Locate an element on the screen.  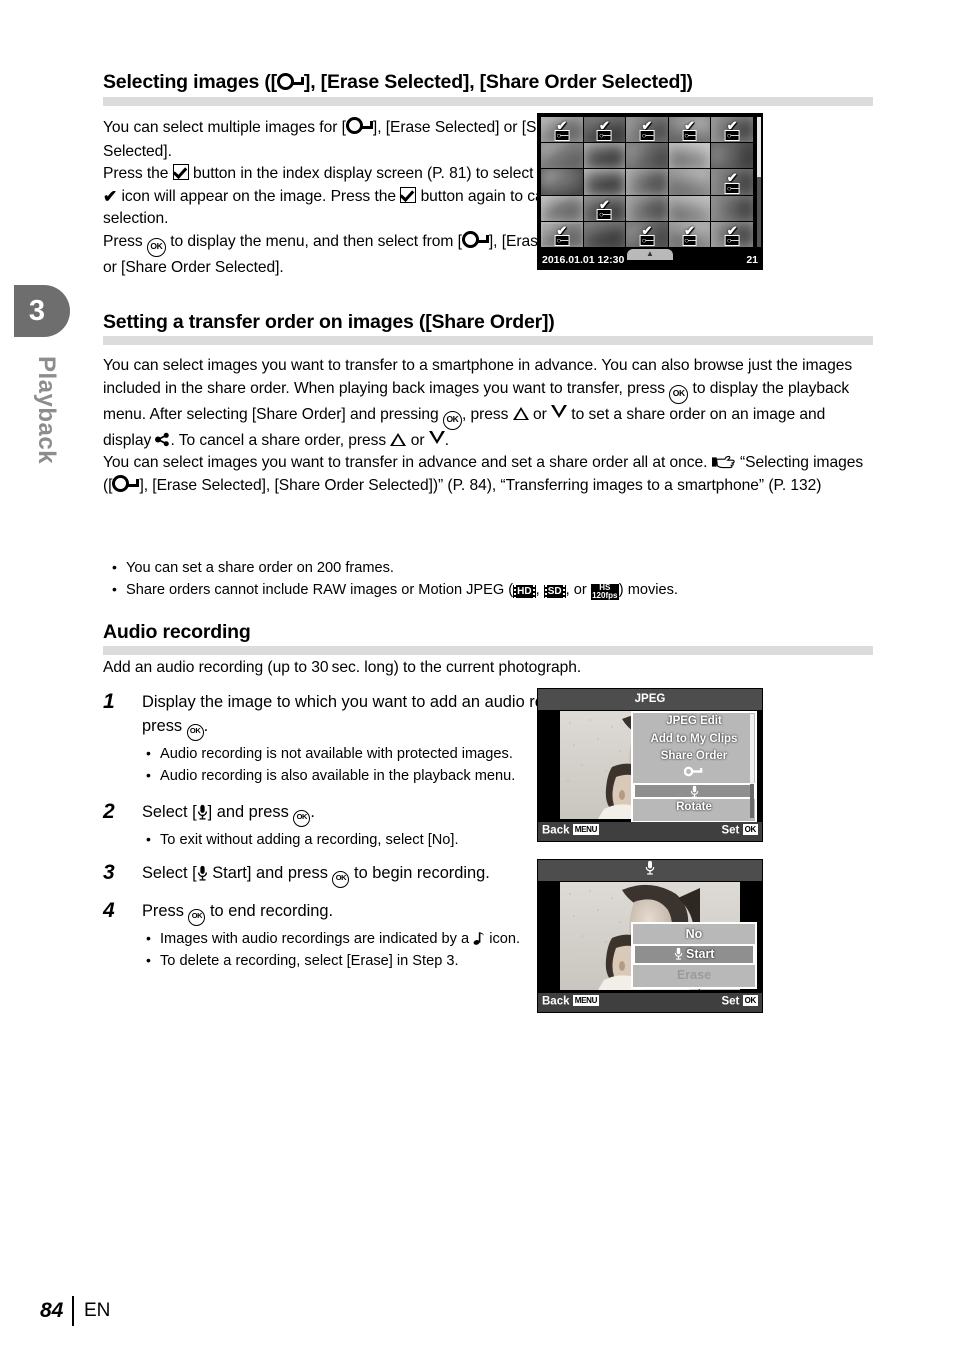
index-tab-handle: ▲ is located at coordinates (650, 254).